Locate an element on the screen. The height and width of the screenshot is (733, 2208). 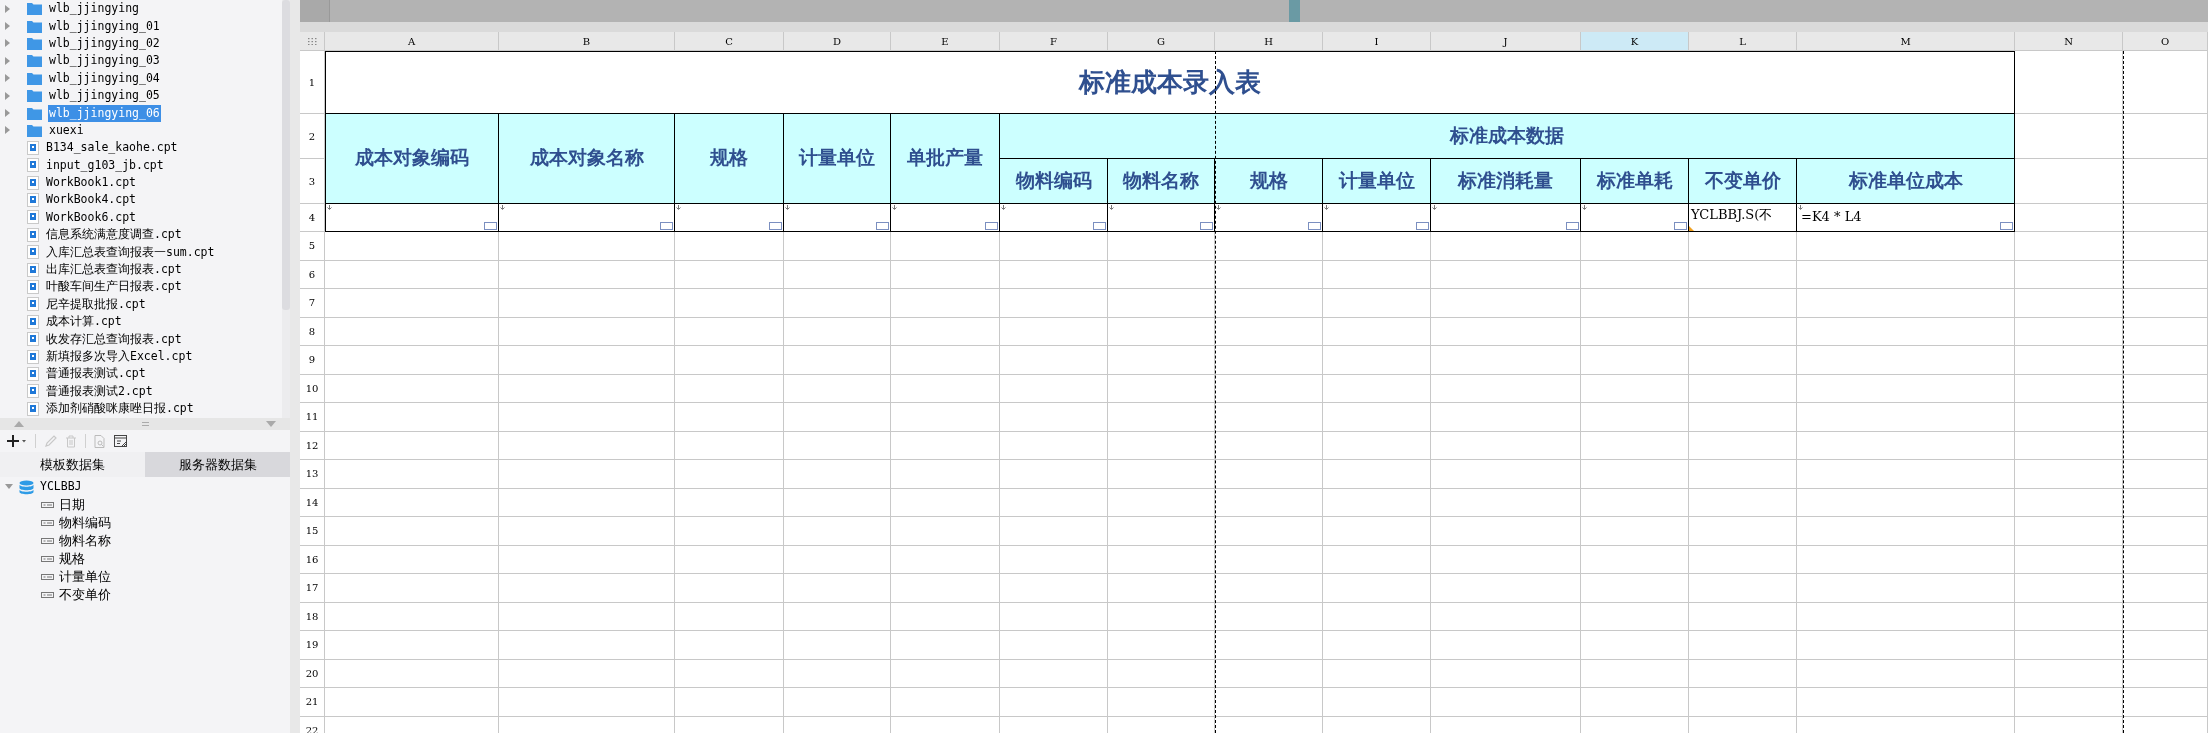
field-item: 物料编码 is located at coordinates (85, 523).